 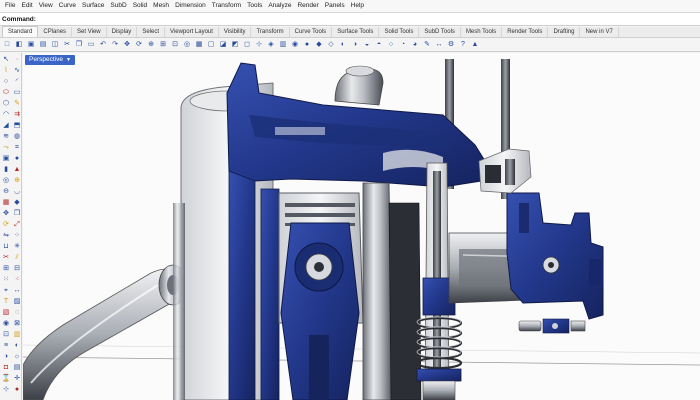 I want to click on menu-surface: Surface, so click(x=93, y=6).